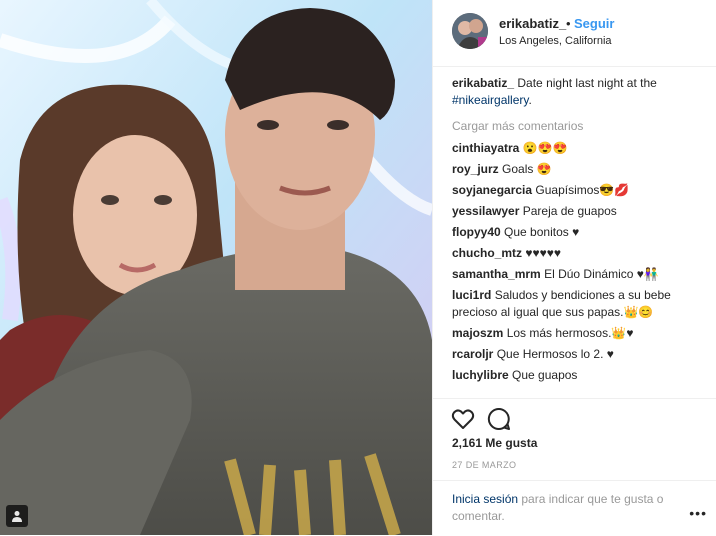  I want to click on tagged-user-icon, so click(17, 516).